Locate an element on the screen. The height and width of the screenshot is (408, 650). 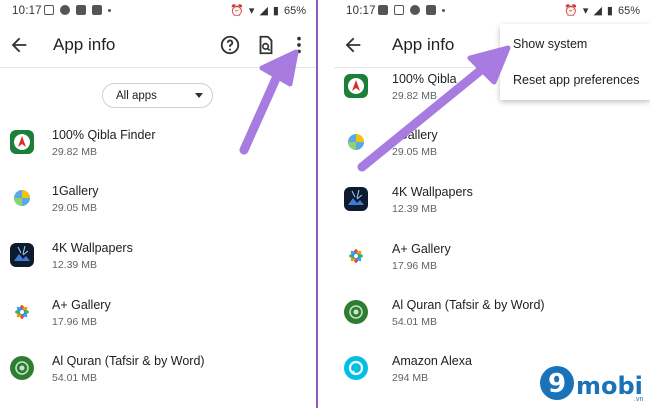
help-icon is located at coordinates (230, 45).